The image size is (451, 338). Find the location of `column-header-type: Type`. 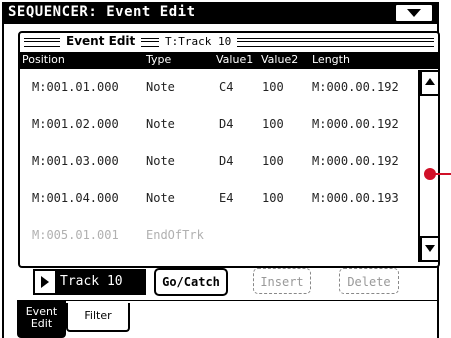

column-header-type: Type is located at coordinates (159, 59).